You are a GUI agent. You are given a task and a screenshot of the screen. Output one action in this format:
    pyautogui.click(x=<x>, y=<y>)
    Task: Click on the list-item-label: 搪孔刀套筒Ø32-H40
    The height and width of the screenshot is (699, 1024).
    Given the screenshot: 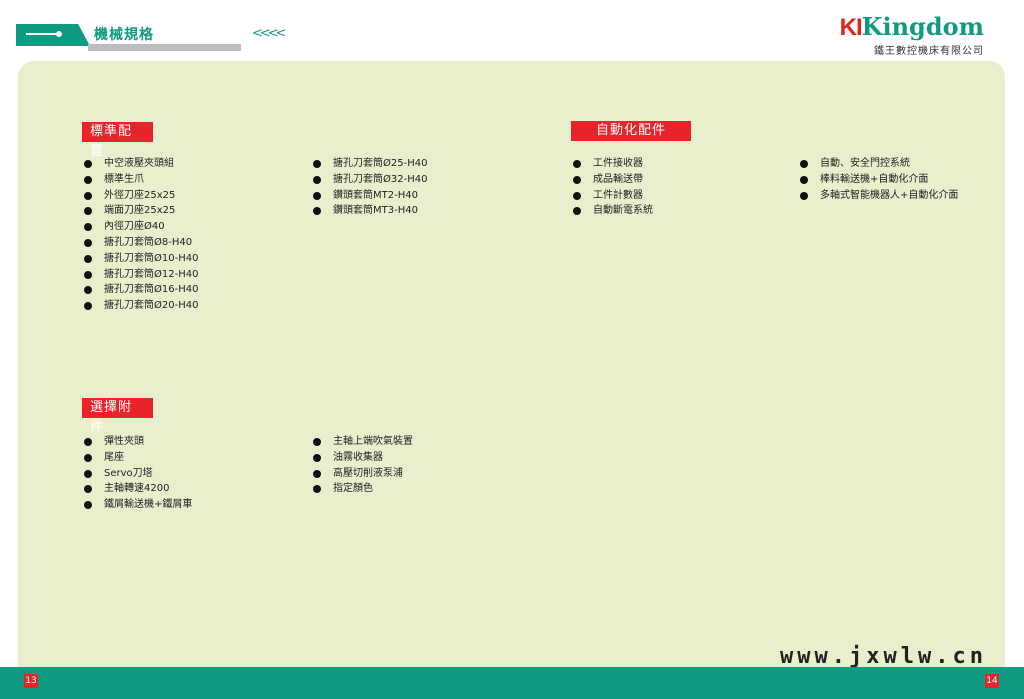 What is the action you would take?
    pyautogui.click(x=380, y=179)
    